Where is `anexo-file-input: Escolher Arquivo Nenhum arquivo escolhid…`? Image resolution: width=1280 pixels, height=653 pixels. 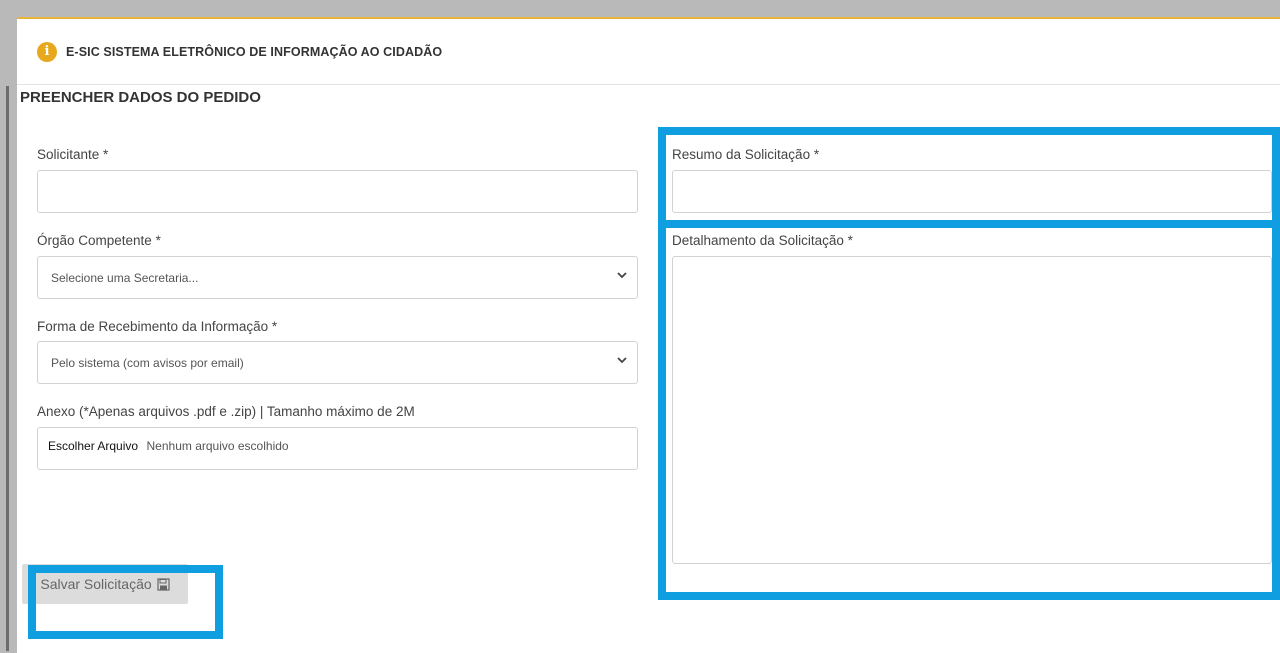 anexo-file-input: Escolher Arquivo Nenhum arquivo escolhid… is located at coordinates (337, 448).